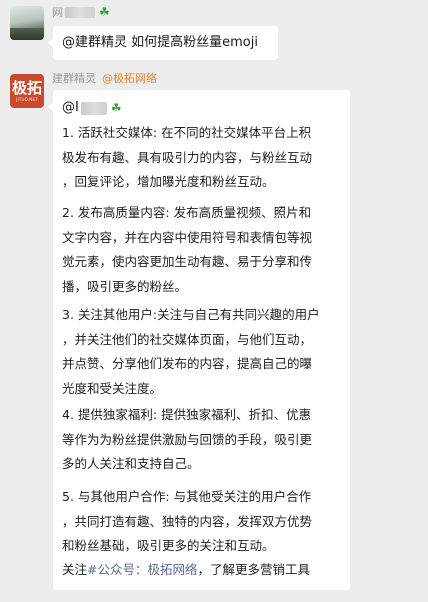 The image size is (428, 602). I want to click on avatar-logo-subtext: JITUO.NET, so click(27, 99).